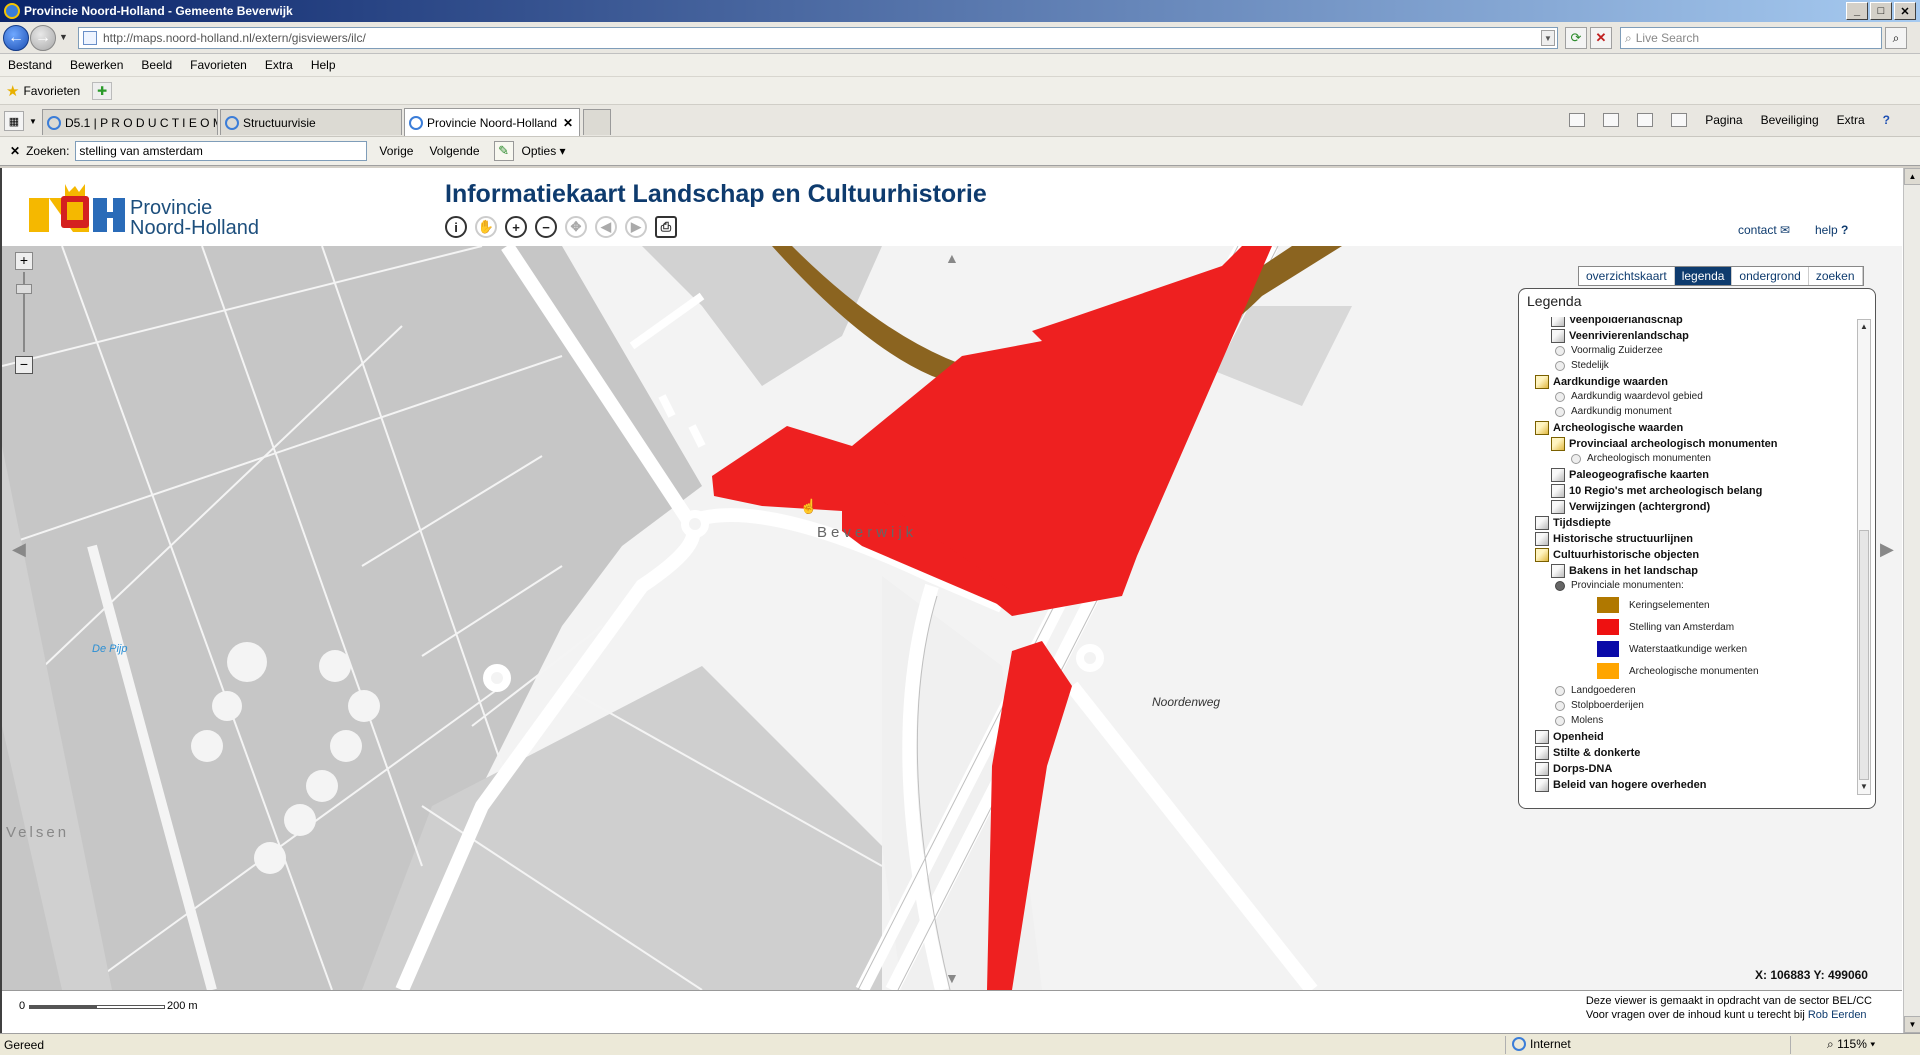  Describe the element at coordinates (492, 122) in the screenshot. I see `tab-provincie: Provincie Noord-Holland ✕` at that location.